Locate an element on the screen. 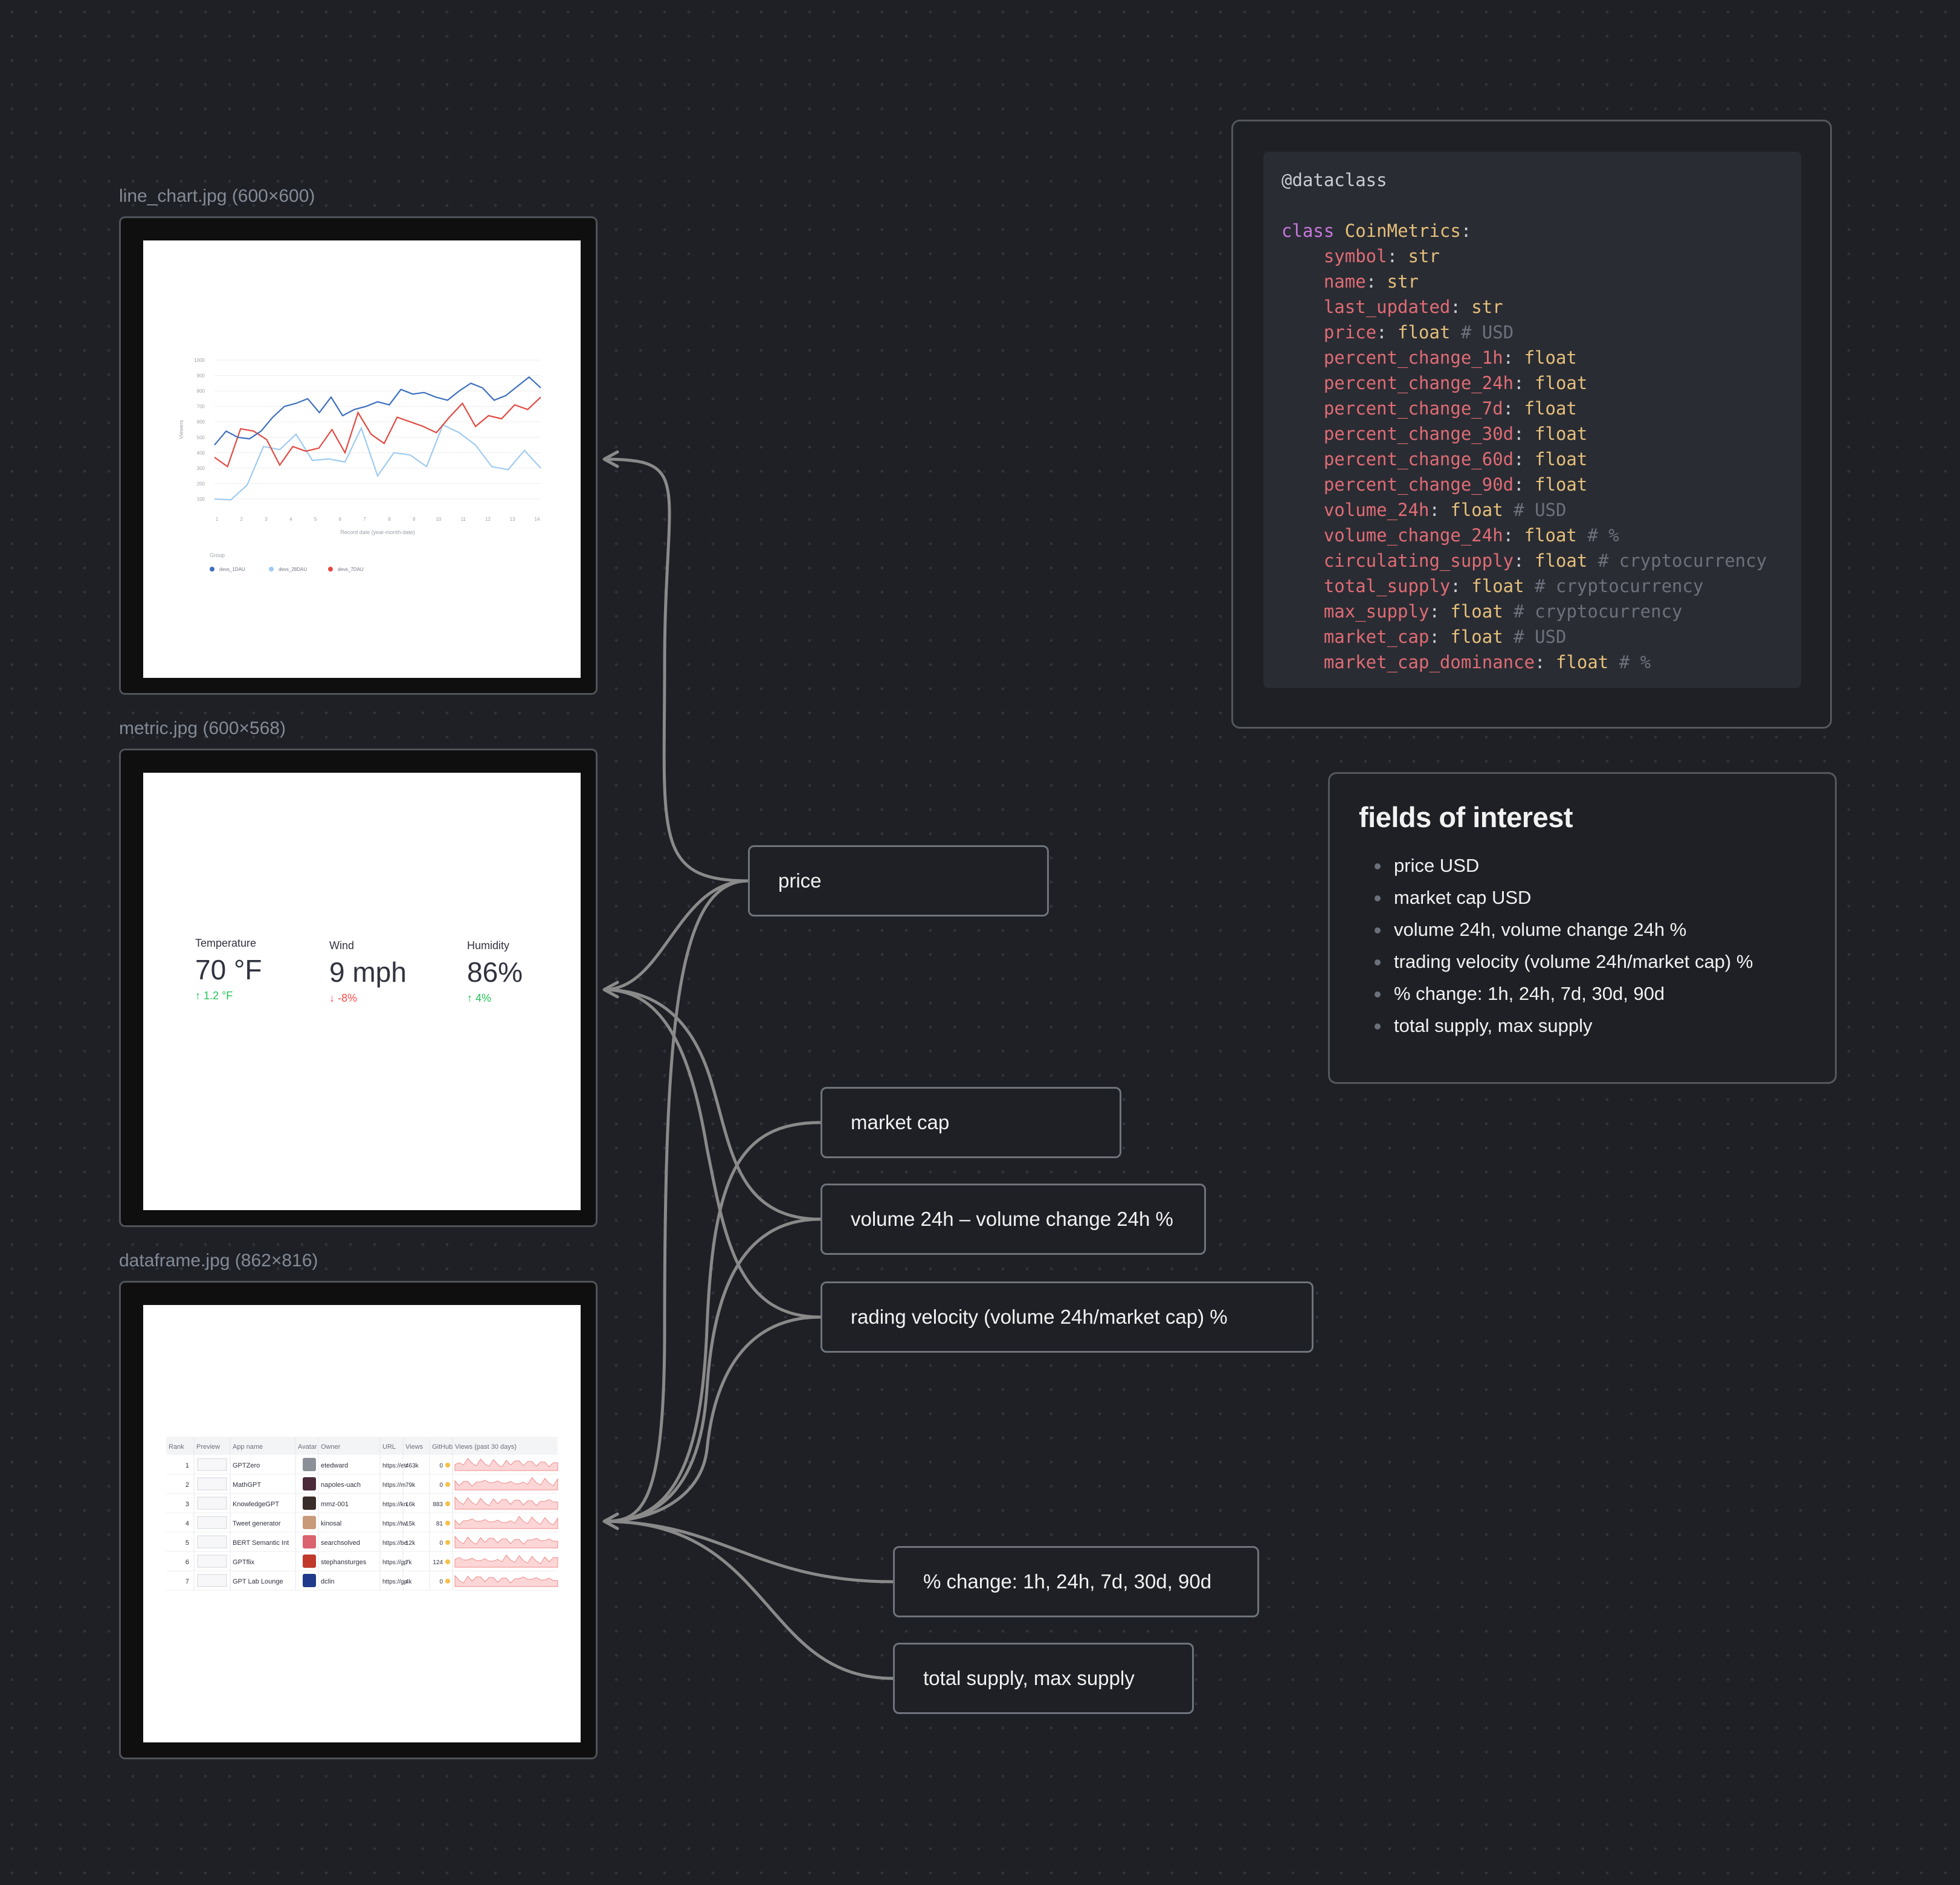 The width and height of the screenshot is (1960, 1885). code-class-keyword: class is located at coordinates (1308, 231).